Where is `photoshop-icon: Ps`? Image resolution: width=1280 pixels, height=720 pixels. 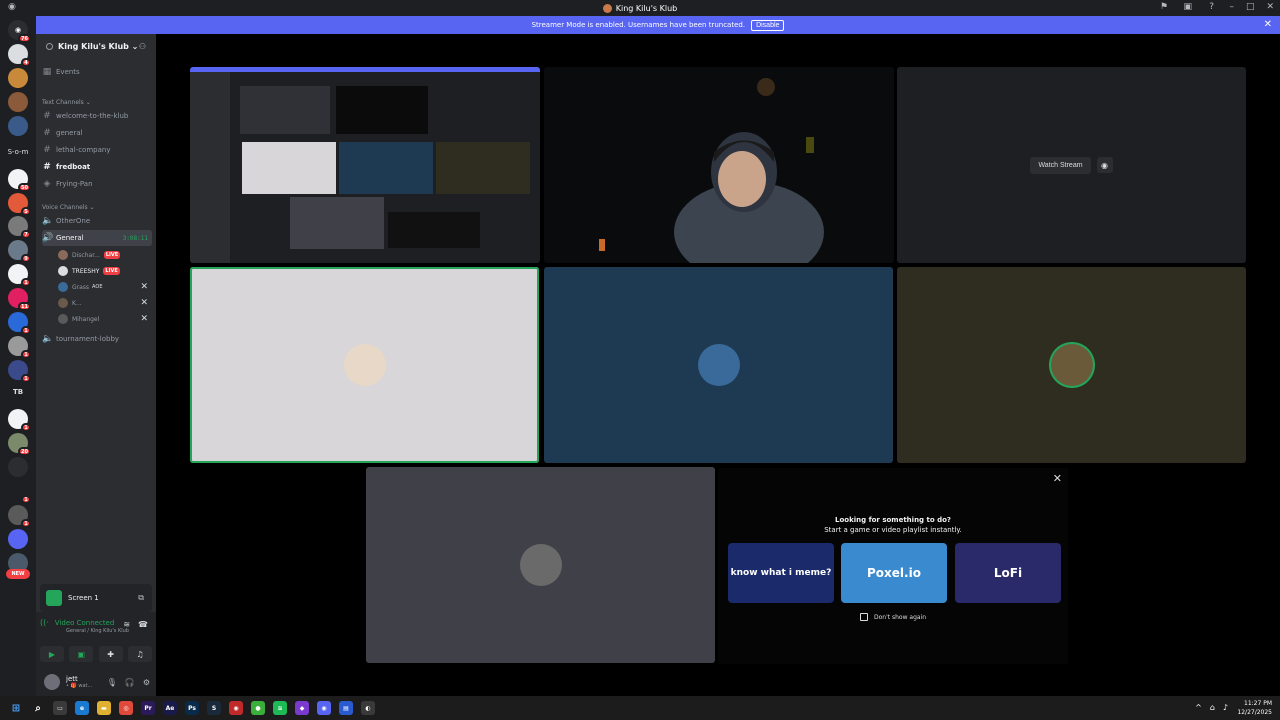 photoshop-icon: Ps is located at coordinates (192, 708).